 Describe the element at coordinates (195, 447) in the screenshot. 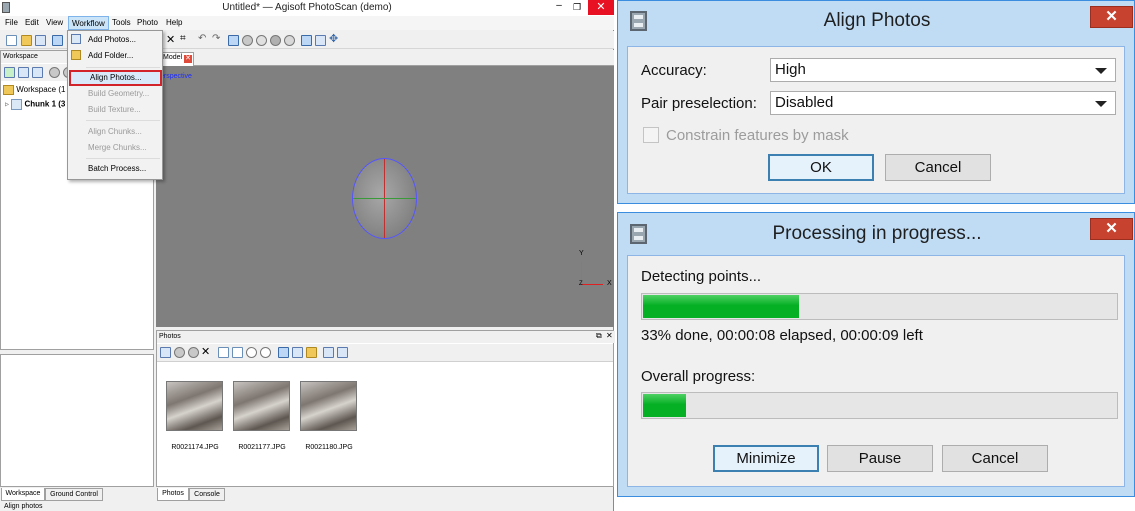

I see `photo-filename: R0021174.JPG` at that location.